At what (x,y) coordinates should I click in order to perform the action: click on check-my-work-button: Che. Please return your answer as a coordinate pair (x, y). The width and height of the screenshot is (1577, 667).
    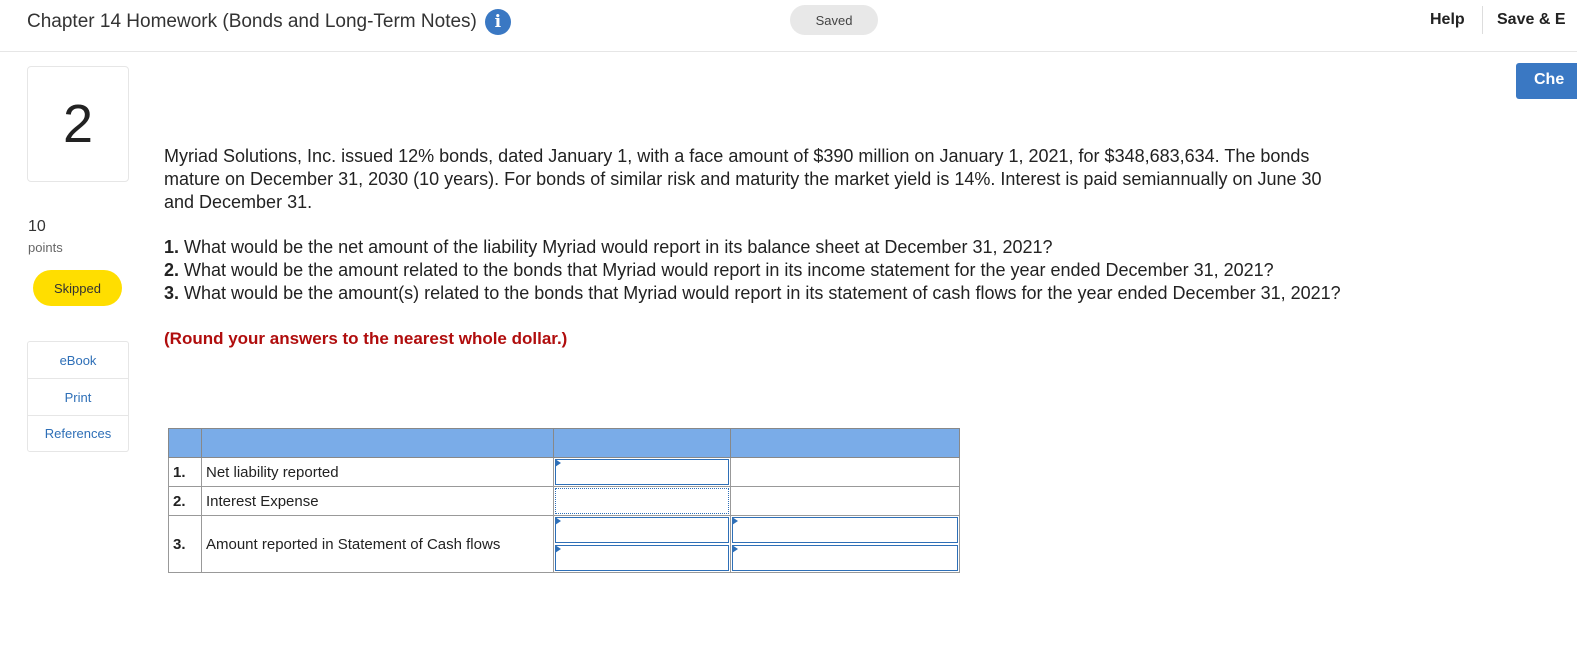
    Looking at the image, I should click on (1546, 81).